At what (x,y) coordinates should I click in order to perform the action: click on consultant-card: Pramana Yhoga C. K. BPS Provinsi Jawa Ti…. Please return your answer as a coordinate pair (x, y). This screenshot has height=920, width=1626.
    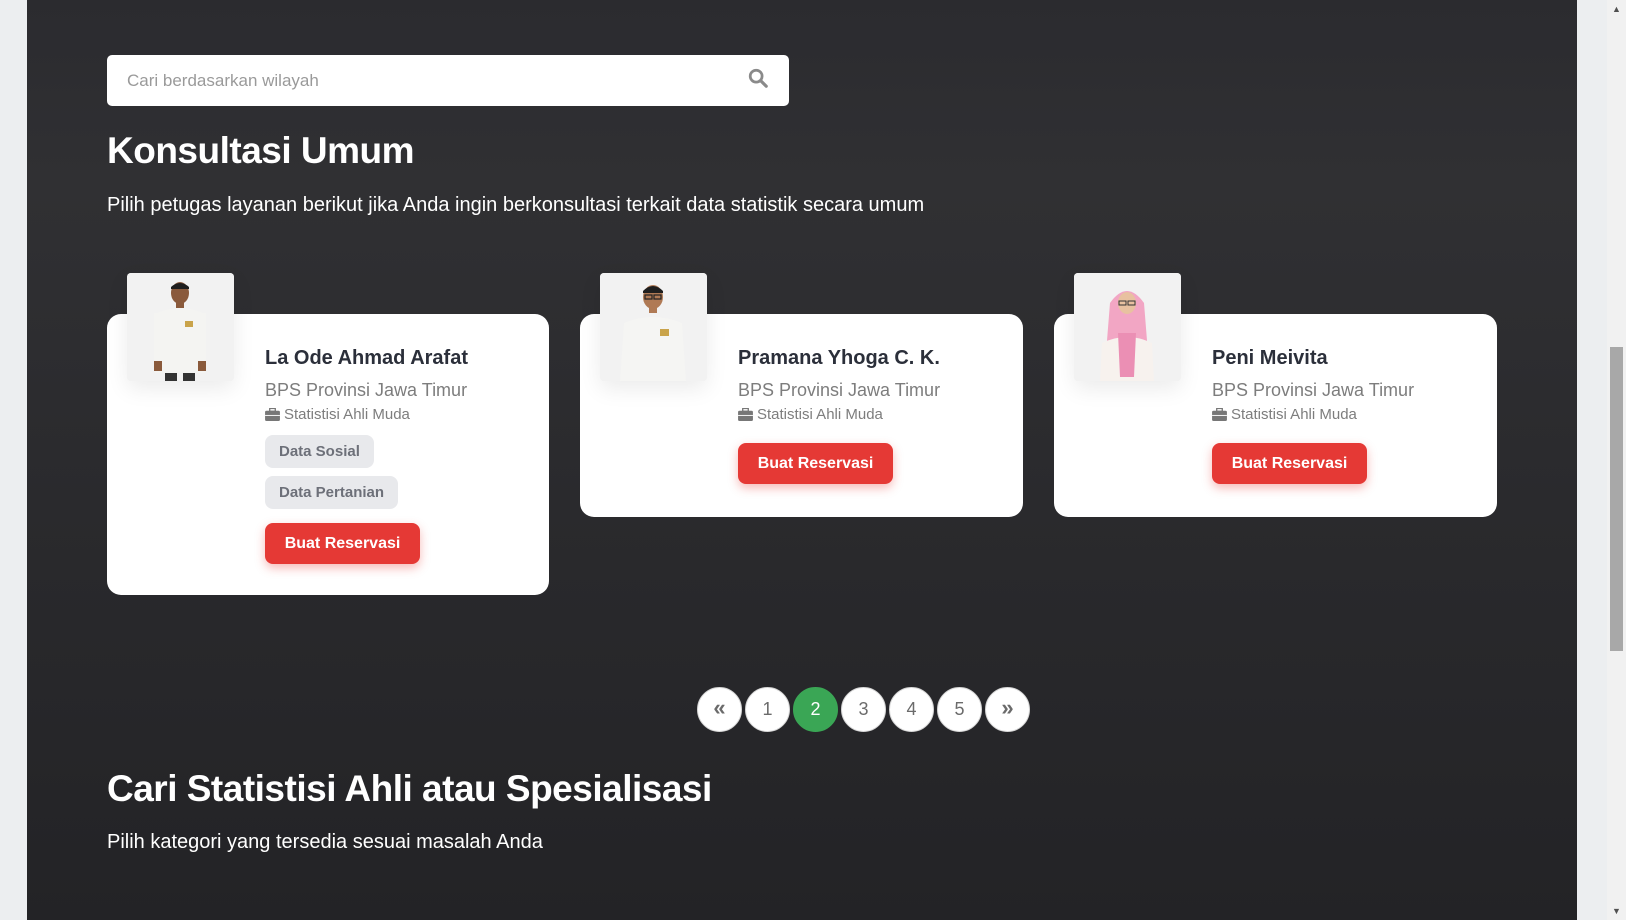
    Looking at the image, I should click on (801, 395).